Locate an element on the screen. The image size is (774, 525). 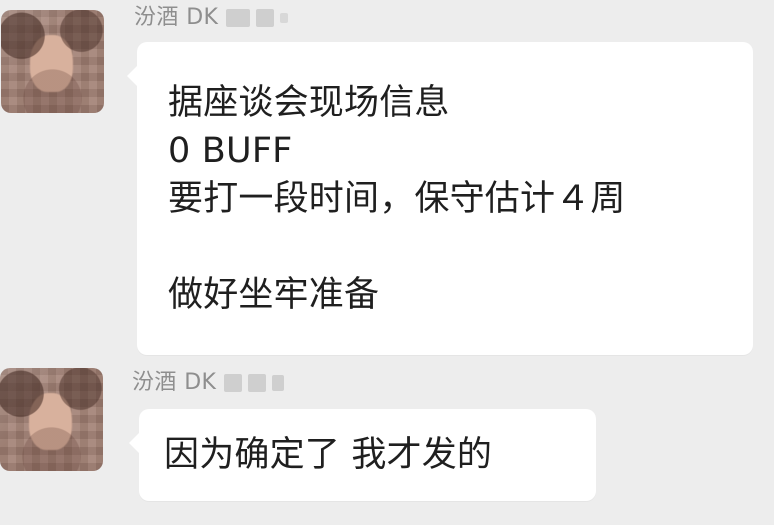
sender-row-1: 汾酒 DK is located at coordinates (211, 17).